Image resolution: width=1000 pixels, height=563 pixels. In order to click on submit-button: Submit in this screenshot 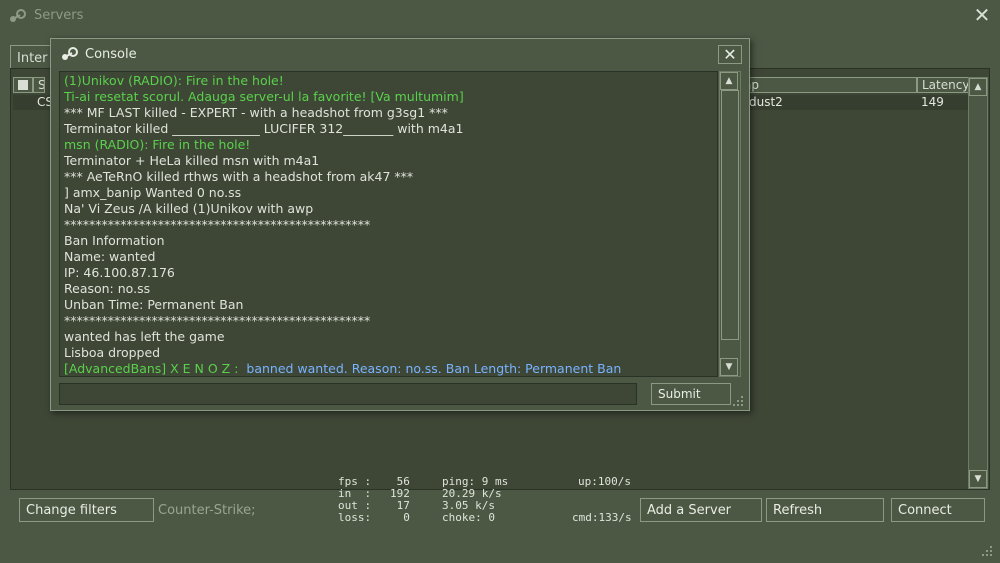, I will do `click(691, 394)`.